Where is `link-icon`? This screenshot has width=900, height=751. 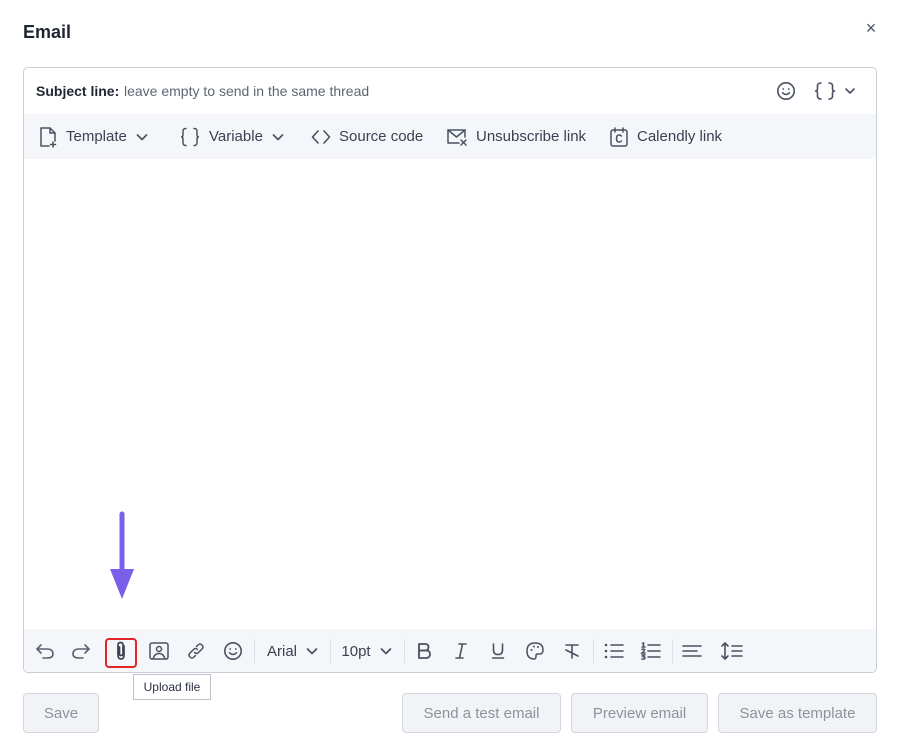
link-icon is located at coordinates (196, 650).